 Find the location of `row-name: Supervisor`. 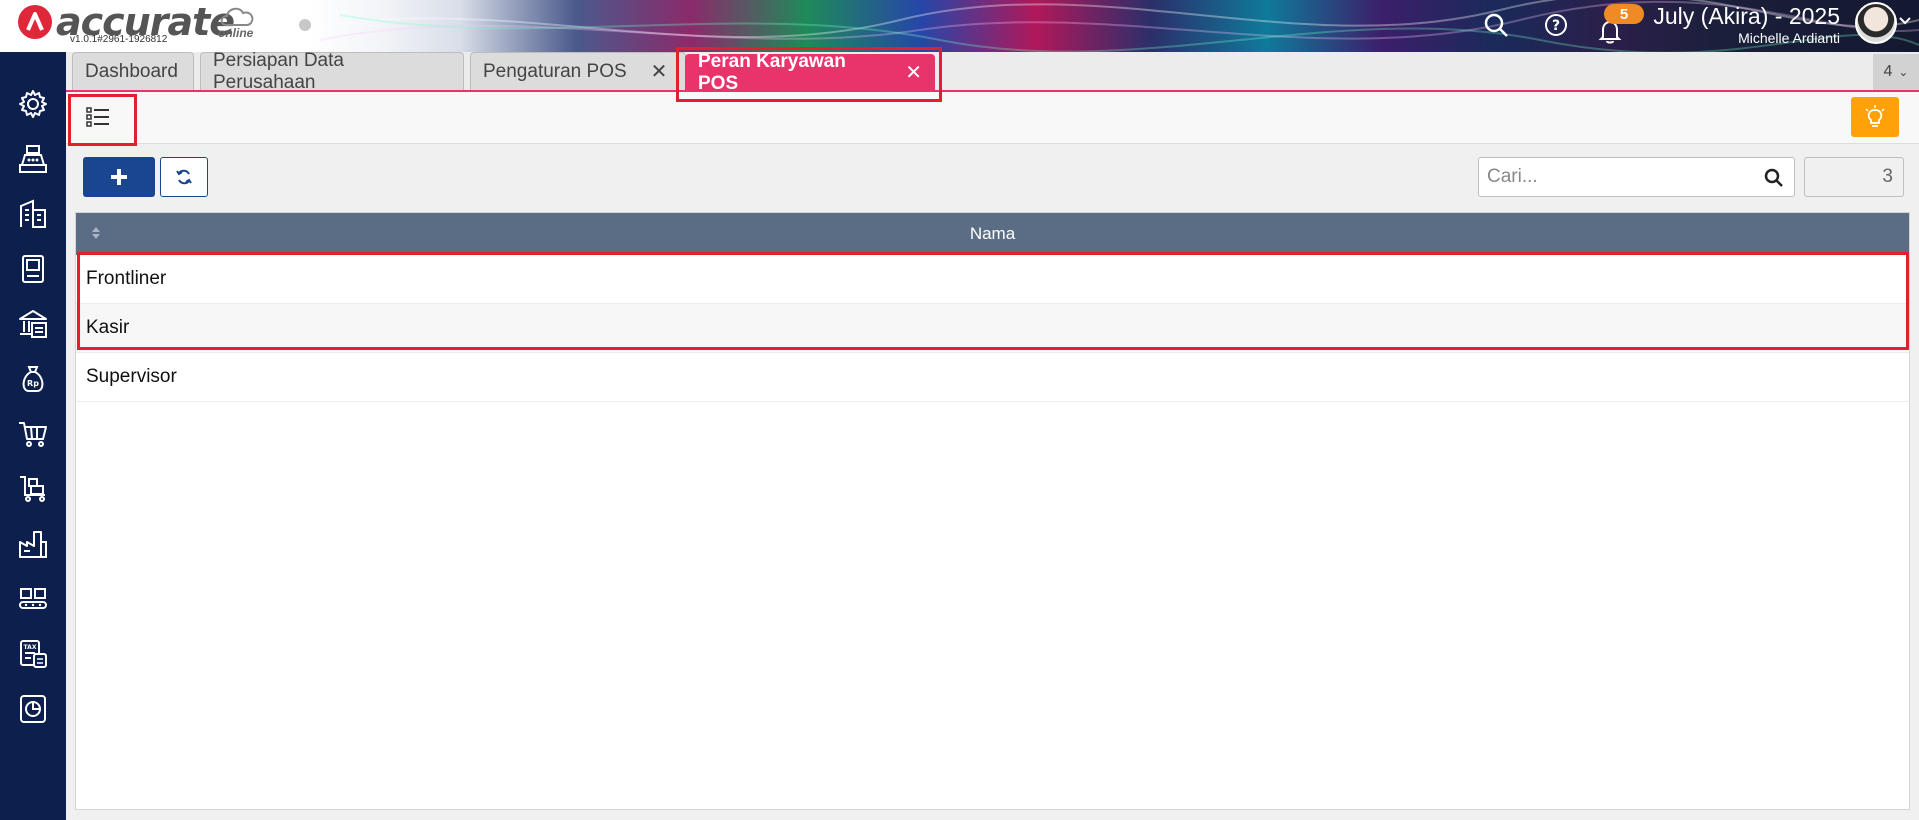

row-name: Supervisor is located at coordinates (131, 376).